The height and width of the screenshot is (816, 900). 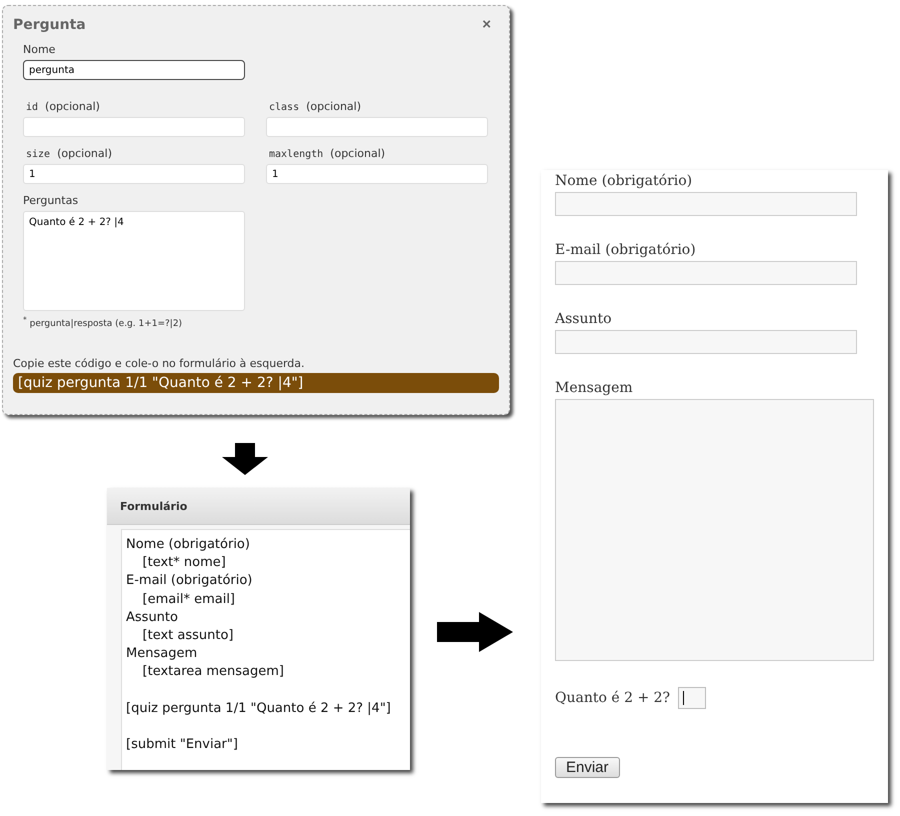 What do you see at coordinates (39, 49) in the screenshot?
I see `field-label: Nome` at bounding box center [39, 49].